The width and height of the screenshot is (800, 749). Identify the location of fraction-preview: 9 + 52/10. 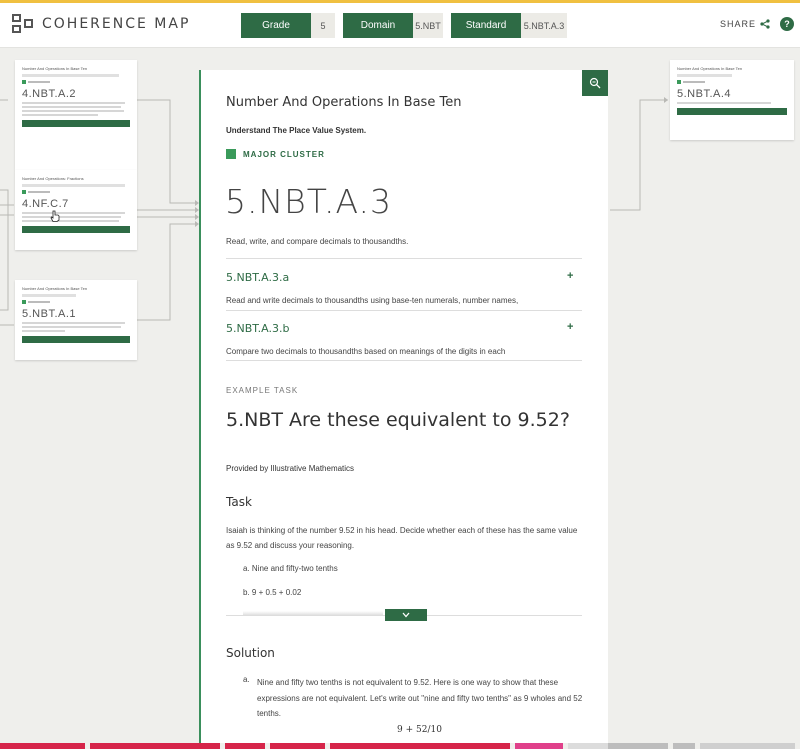
(419, 730).